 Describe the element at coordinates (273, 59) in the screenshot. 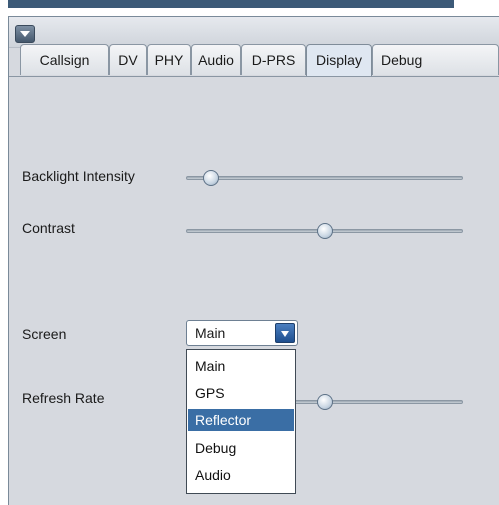

I see `tab-d-prs: D-PRS` at that location.